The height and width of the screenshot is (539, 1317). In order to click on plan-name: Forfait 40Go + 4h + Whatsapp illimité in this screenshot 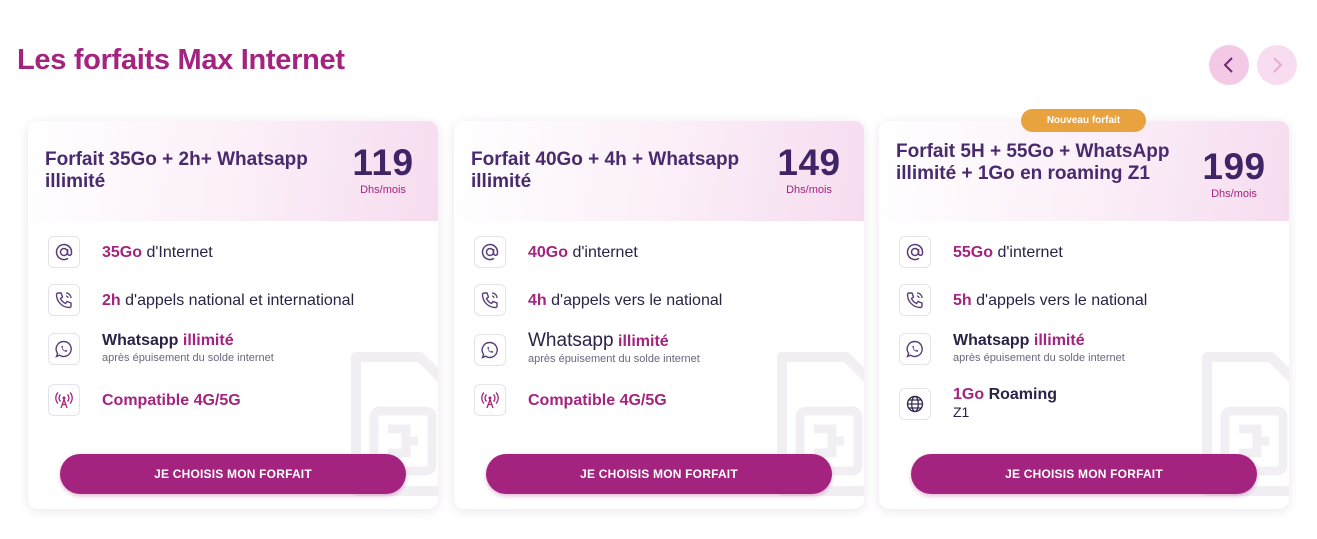, I will do `click(605, 170)`.